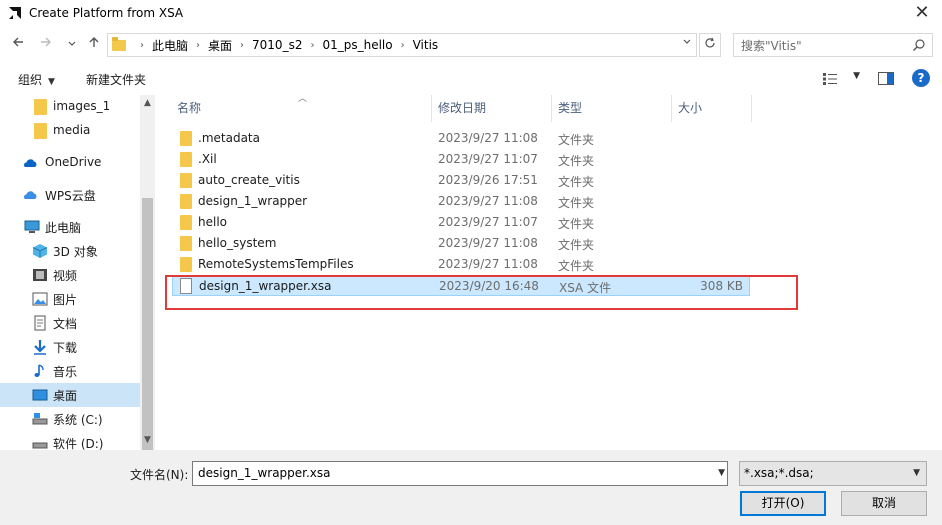 This screenshot has height=525, width=942. I want to click on file-type-filter: *.xsa;*.dsa; ▼, so click(833, 473).